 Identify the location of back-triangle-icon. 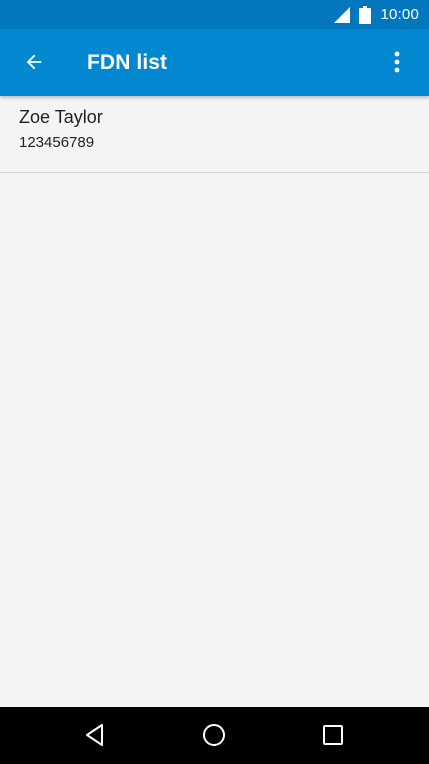
(94, 735).